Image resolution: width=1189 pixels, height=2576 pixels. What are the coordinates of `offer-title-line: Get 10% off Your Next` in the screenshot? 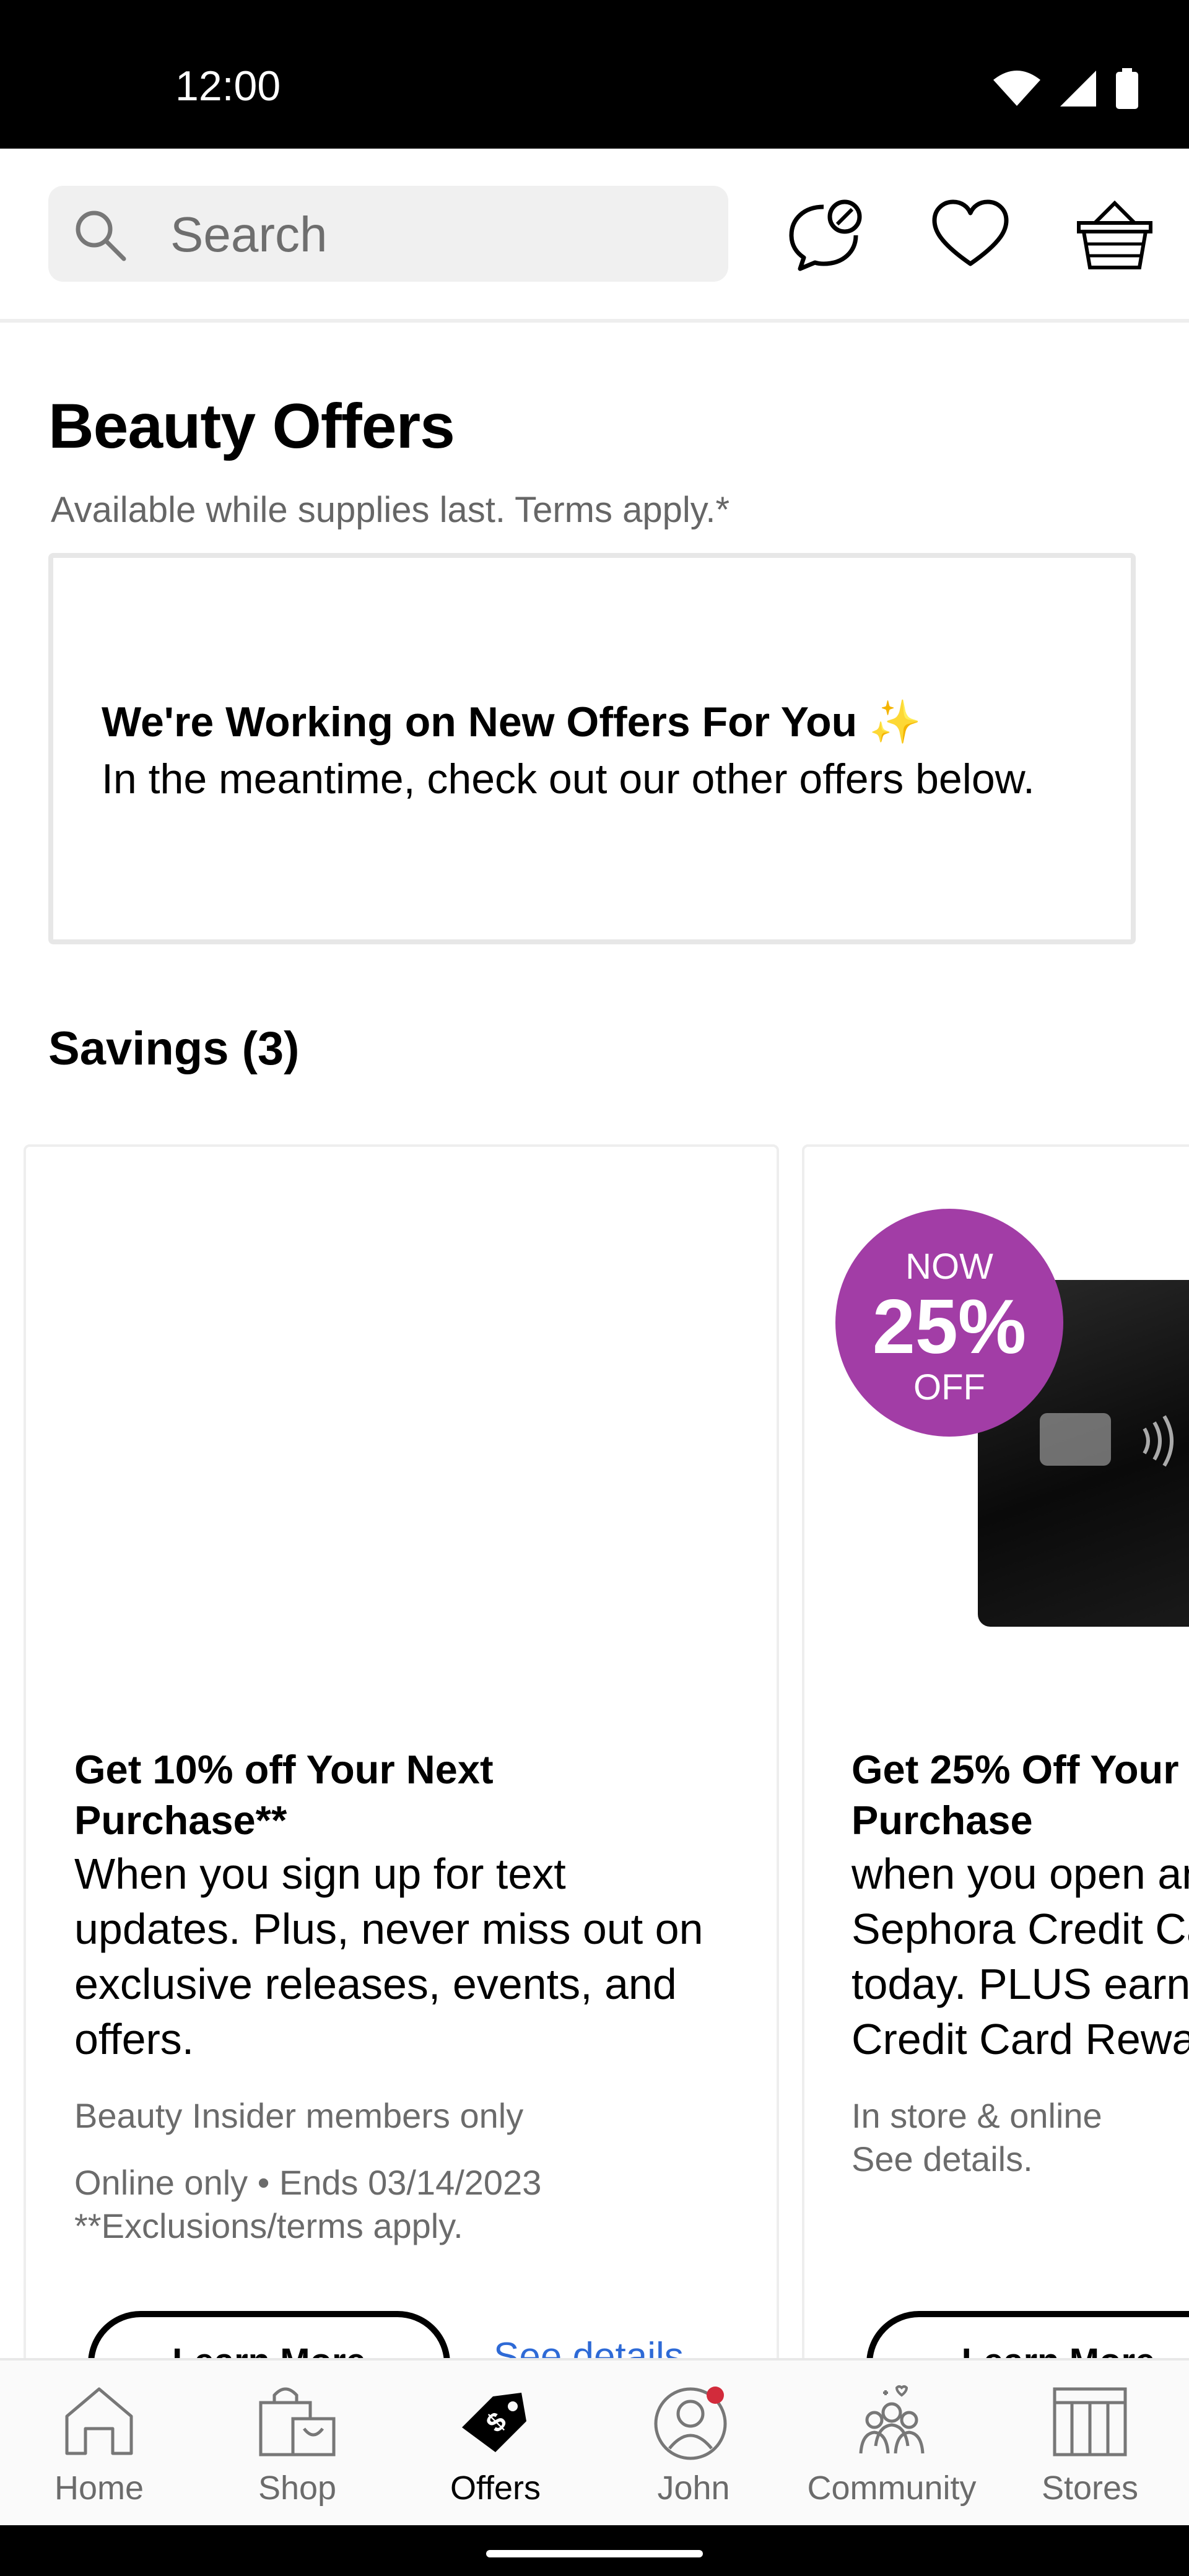 It's located at (284, 1769).